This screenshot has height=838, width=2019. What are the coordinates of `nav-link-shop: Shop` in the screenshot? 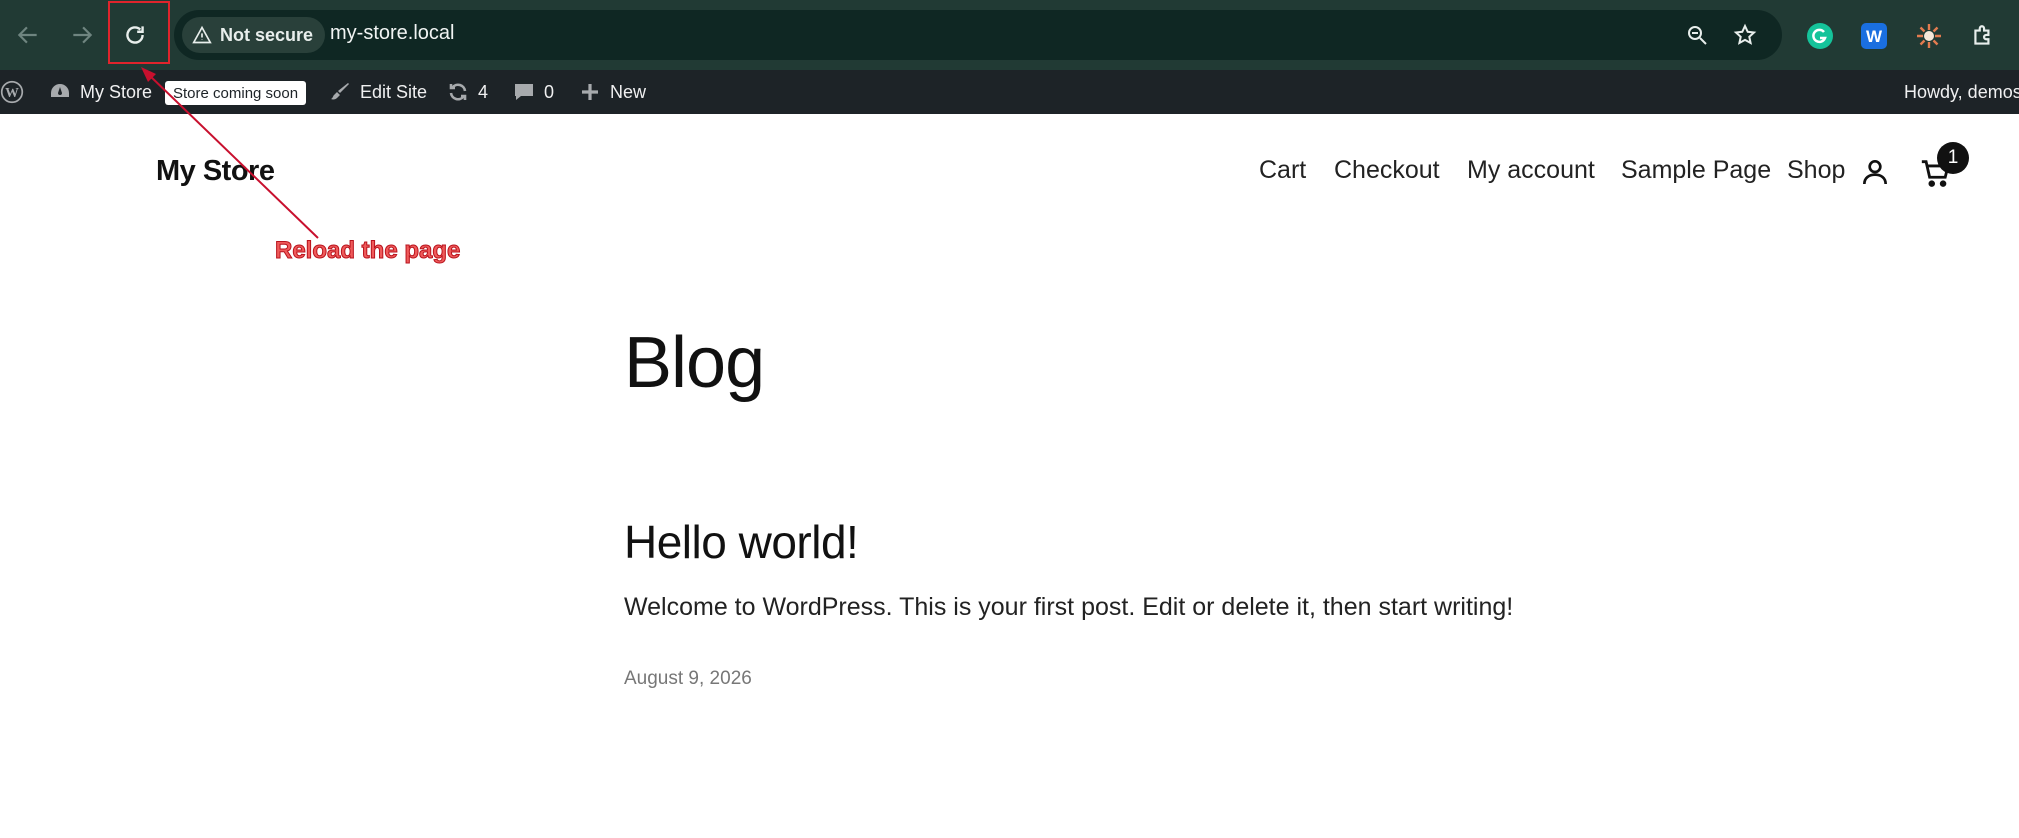 It's located at (1816, 170).